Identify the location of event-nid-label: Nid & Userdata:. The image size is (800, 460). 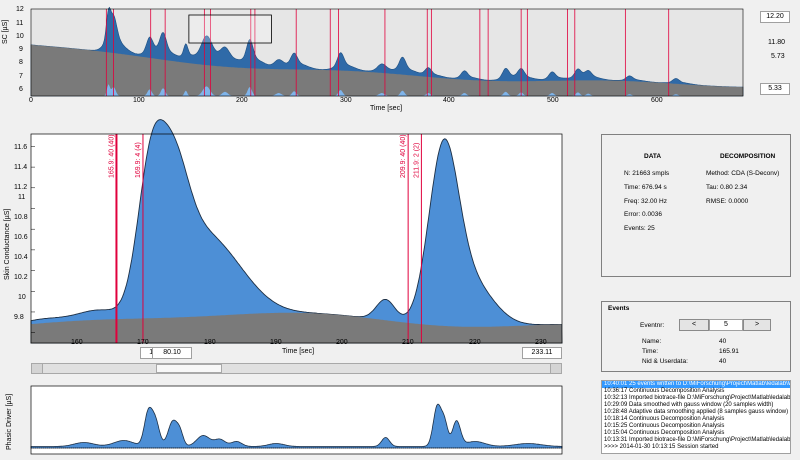
(665, 361).